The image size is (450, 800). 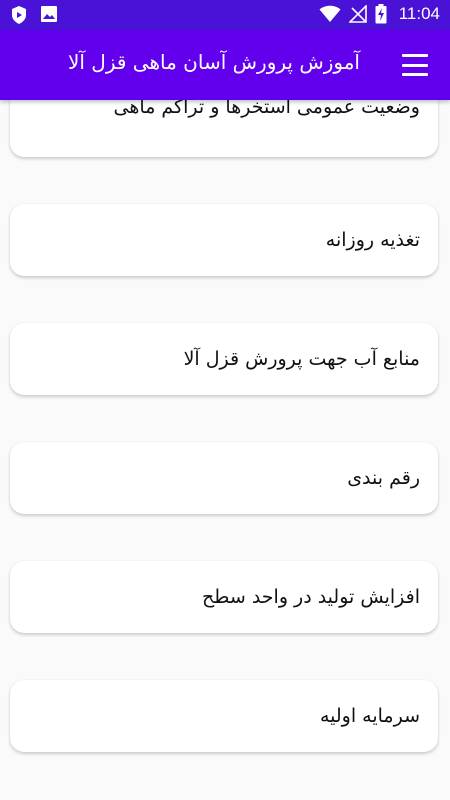 I want to click on play-protect-icon, so click(x=19, y=15).